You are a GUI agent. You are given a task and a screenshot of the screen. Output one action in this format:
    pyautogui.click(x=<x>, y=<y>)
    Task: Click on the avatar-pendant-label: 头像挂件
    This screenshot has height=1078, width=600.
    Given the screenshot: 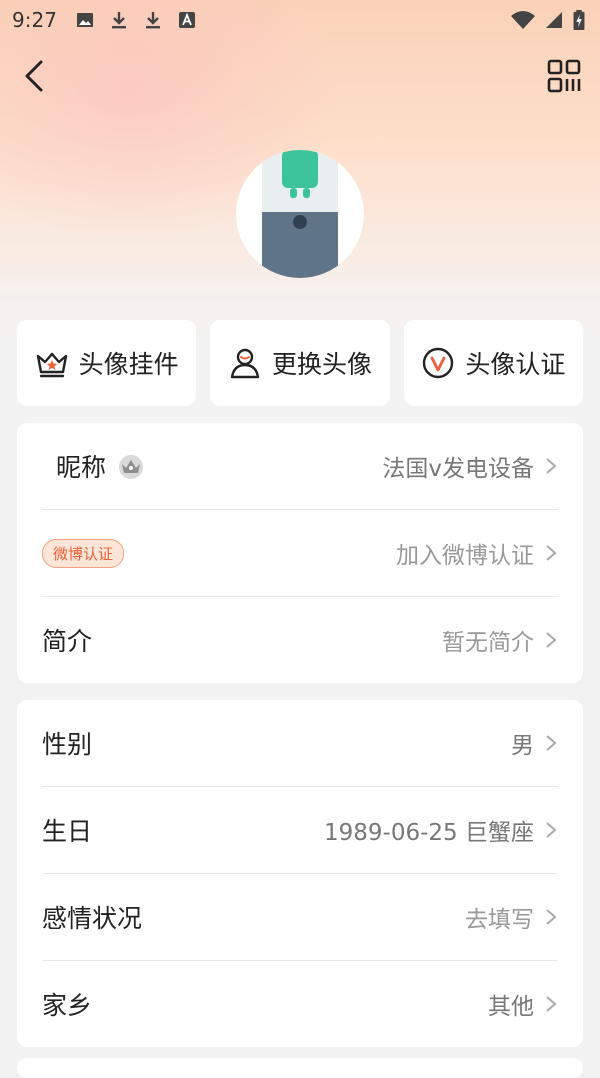 What is the action you would take?
    pyautogui.click(x=128, y=364)
    